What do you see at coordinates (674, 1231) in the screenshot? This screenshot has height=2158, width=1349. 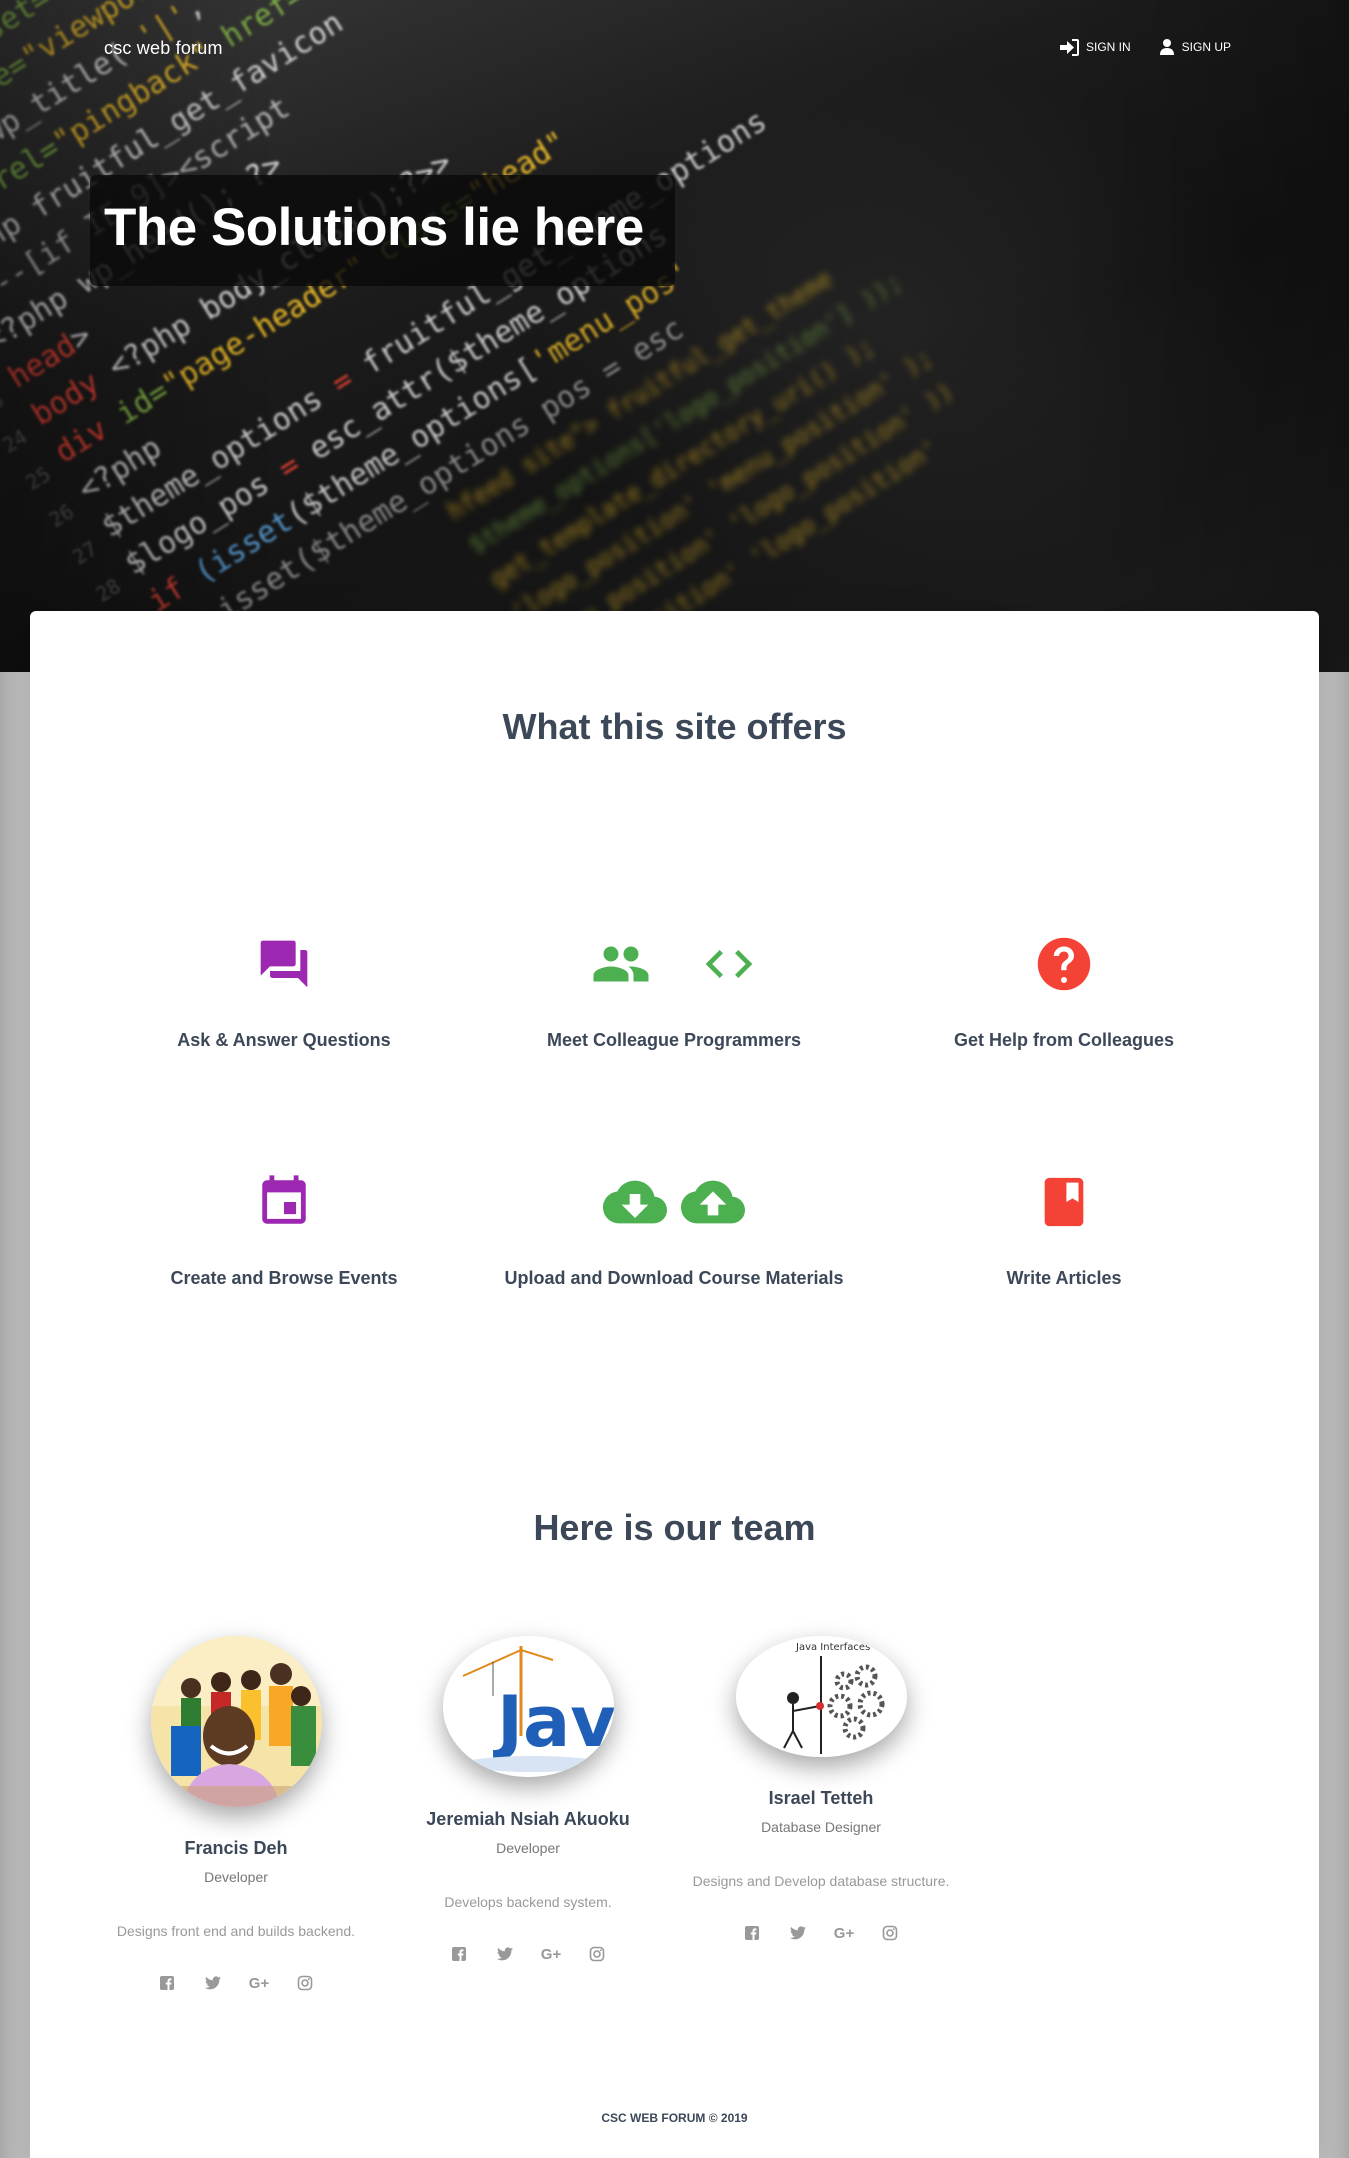 I see `feature-course-materials: Upload and Download Course Materials` at bounding box center [674, 1231].